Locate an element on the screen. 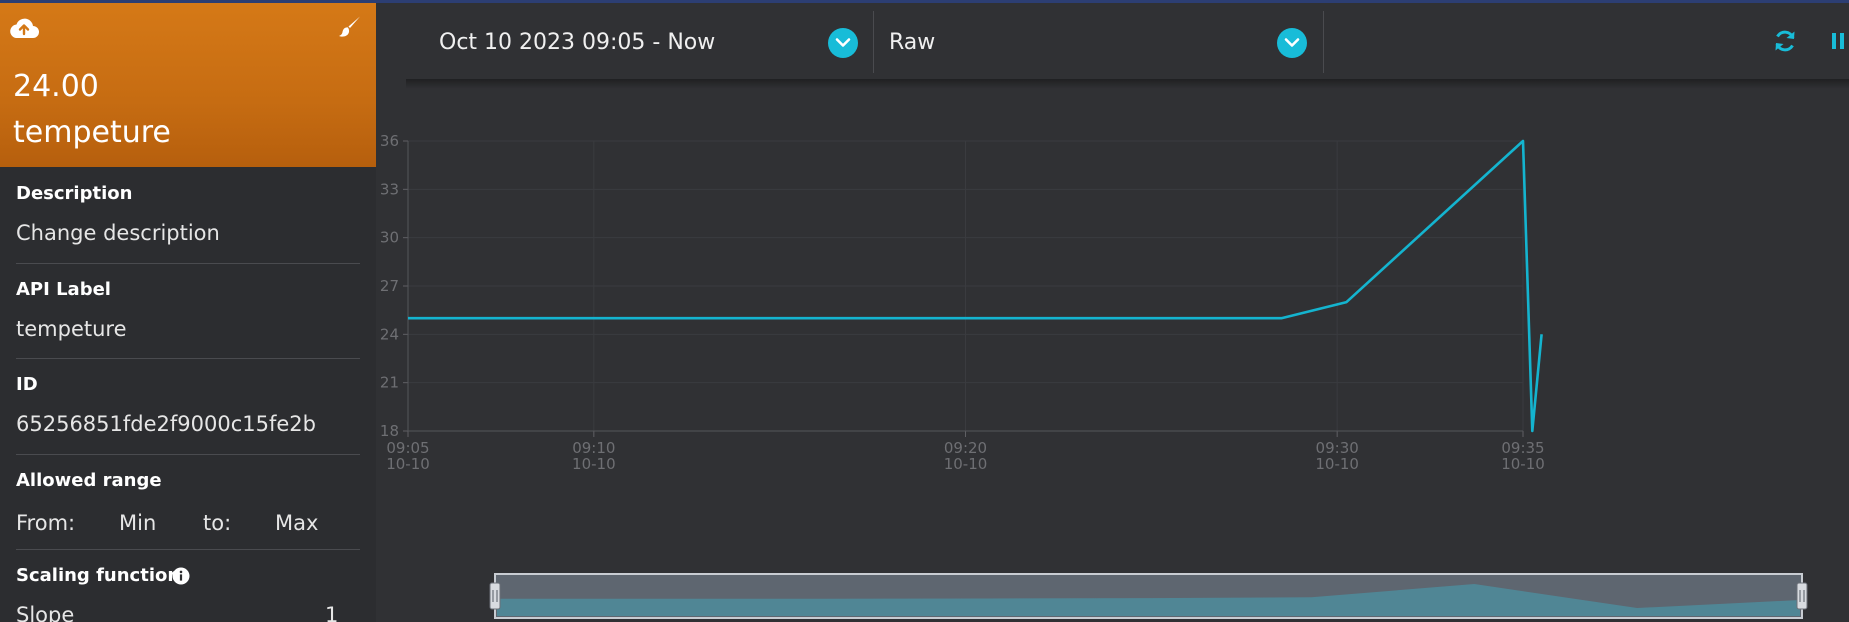 Image resolution: width=1849 pixels, height=622 pixels. resolution-value: Raw is located at coordinates (912, 42).